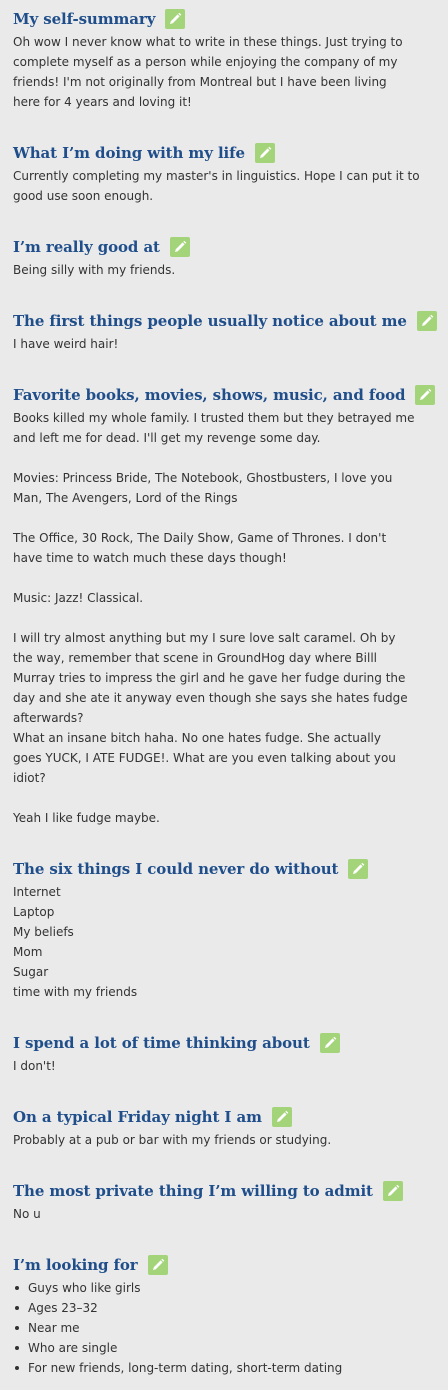 This screenshot has height=1390, width=448. I want to click on essay-body: No u, so click(227, 1214).